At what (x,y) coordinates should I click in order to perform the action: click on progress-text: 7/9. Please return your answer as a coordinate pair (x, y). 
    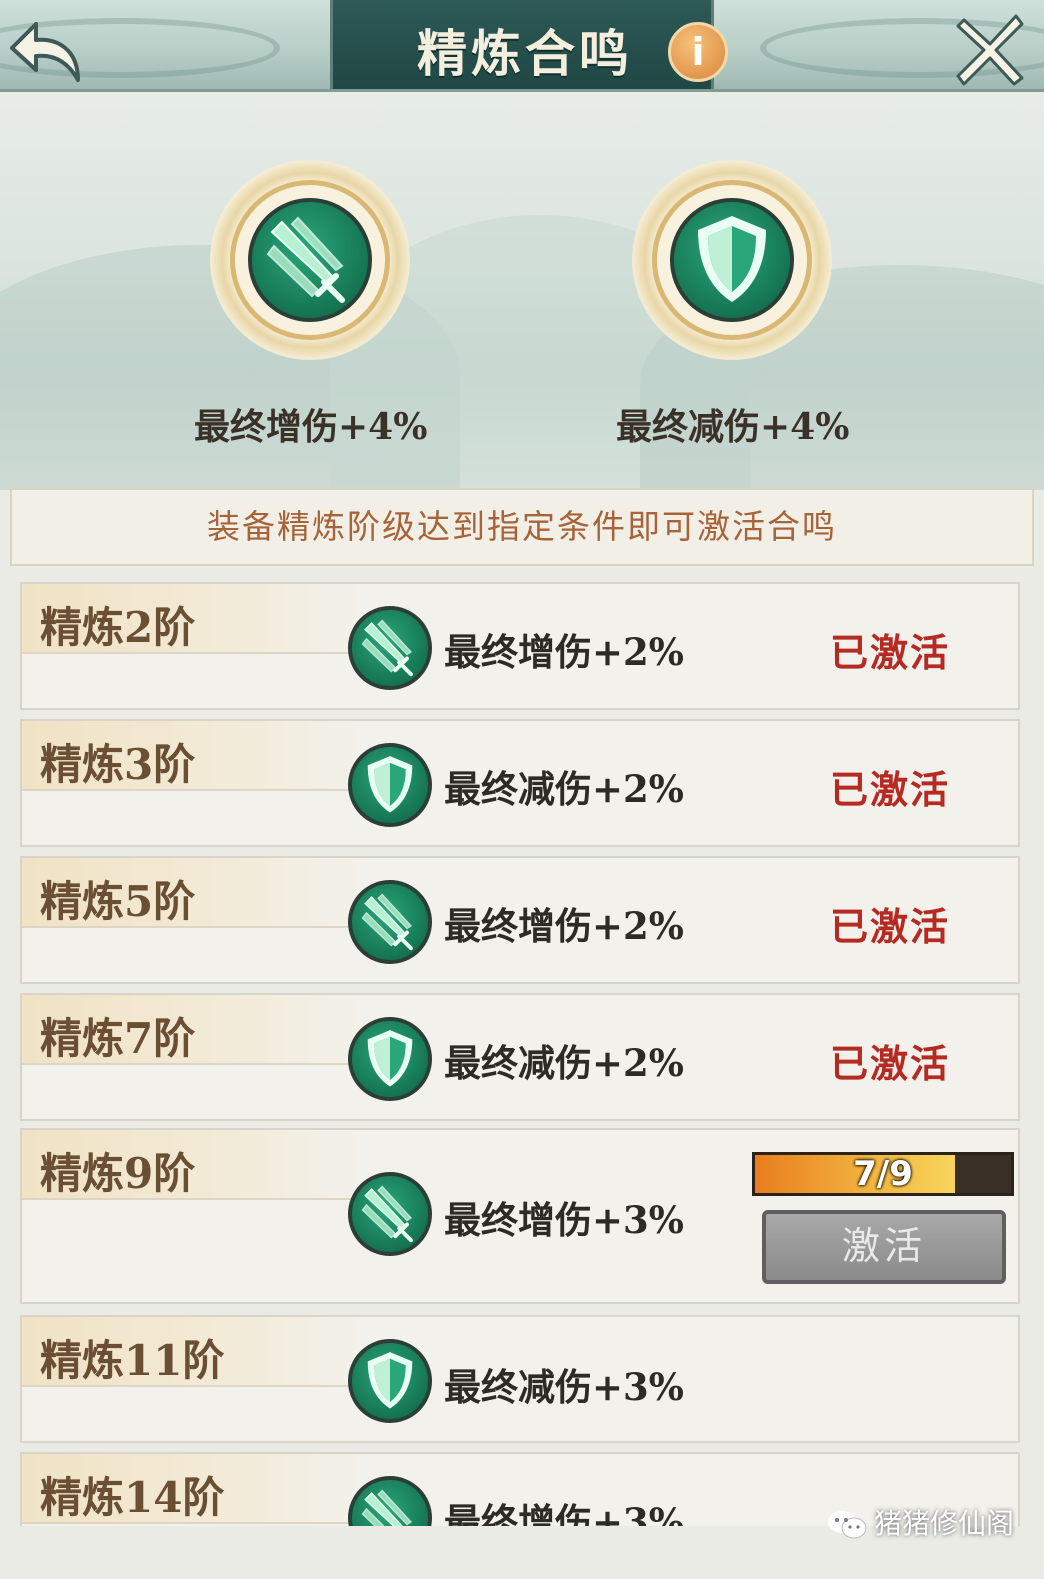
    Looking at the image, I should click on (883, 1174).